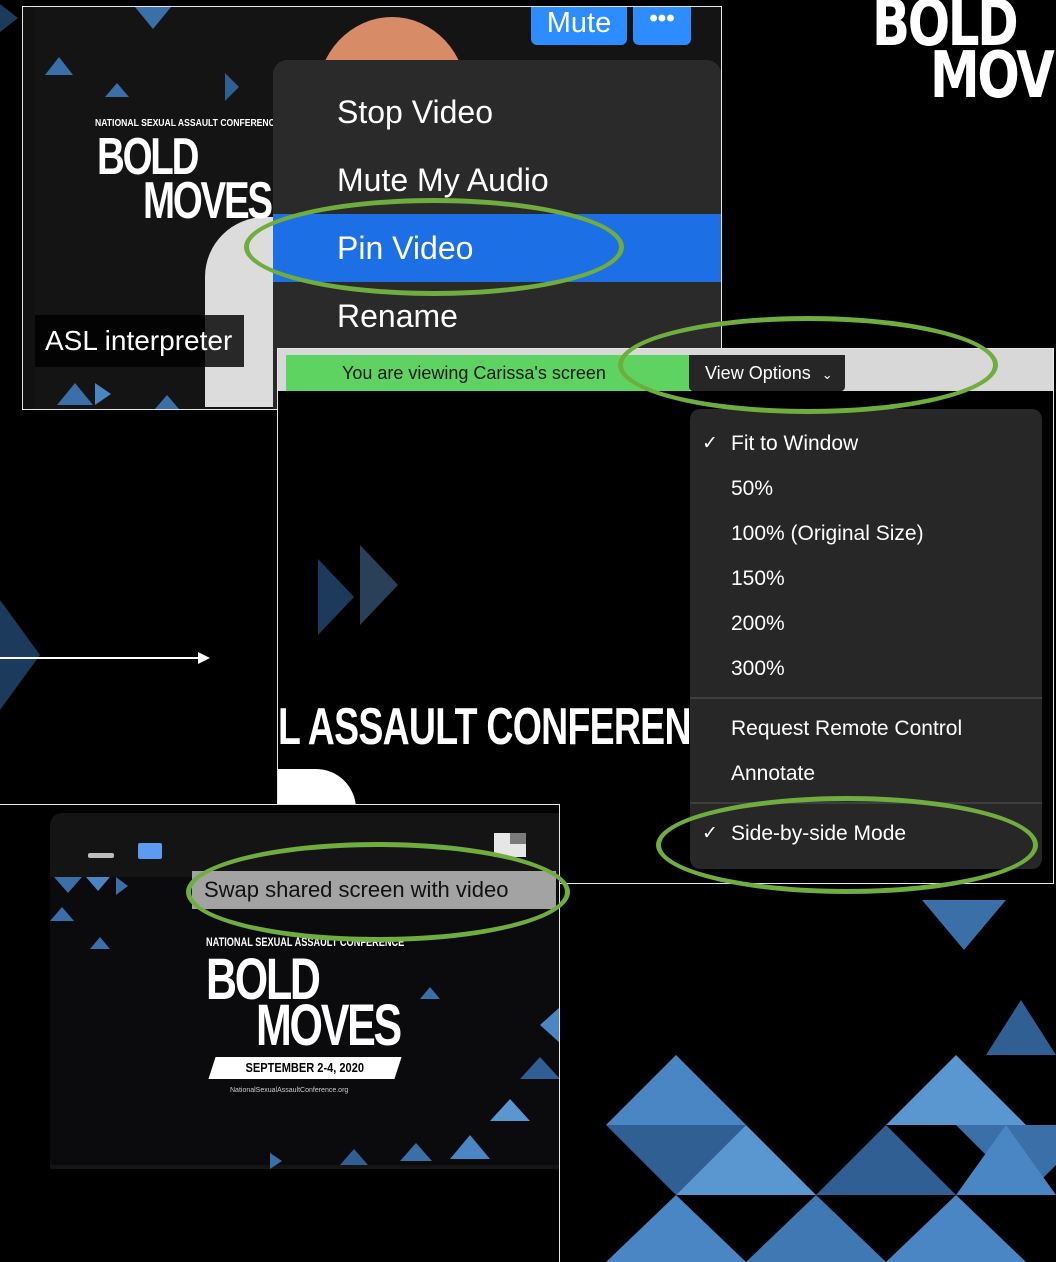 This screenshot has height=1262, width=1056. What do you see at coordinates (866, 728) in the screenshot?
I see `dropdown-item-request-remote-control: Request Remote Control` at bounding box center [866, 728].